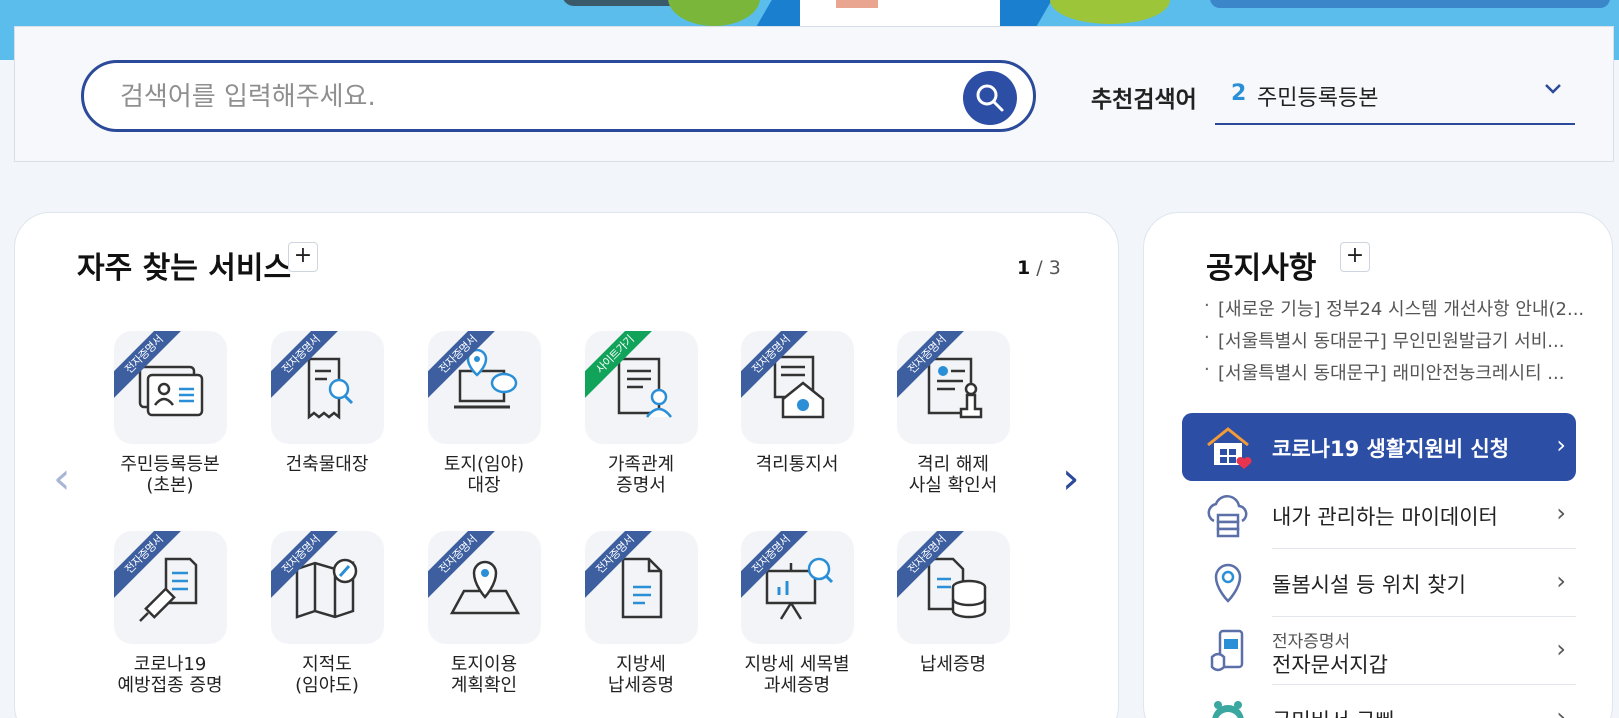  I want to click on service-item: 전자증명서 지적도 (임야도), so click(327, 613).